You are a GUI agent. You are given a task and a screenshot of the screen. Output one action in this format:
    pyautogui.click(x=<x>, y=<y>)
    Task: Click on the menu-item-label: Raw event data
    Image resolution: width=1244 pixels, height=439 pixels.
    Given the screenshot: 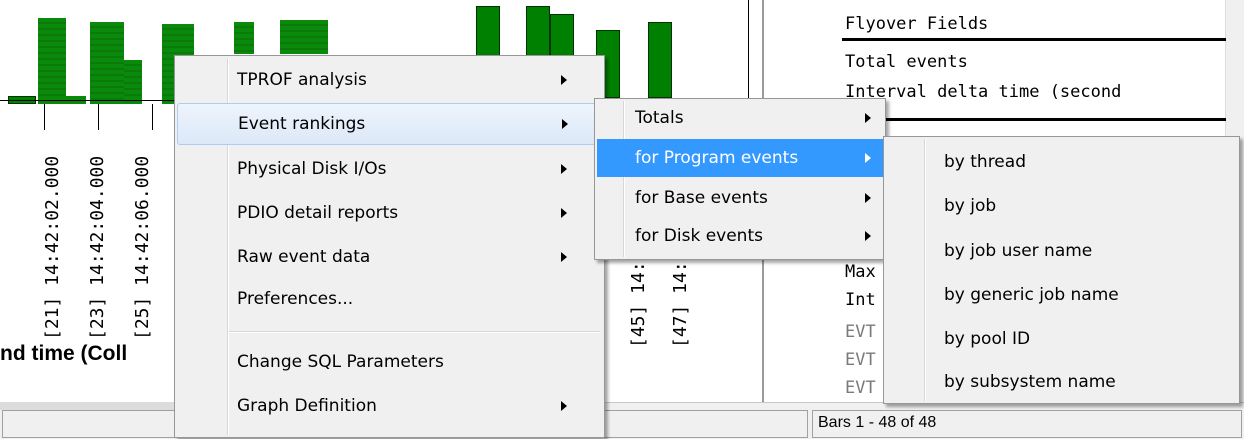 What is the action you would take?
    pyautogui.click(x=304, y=257)
    